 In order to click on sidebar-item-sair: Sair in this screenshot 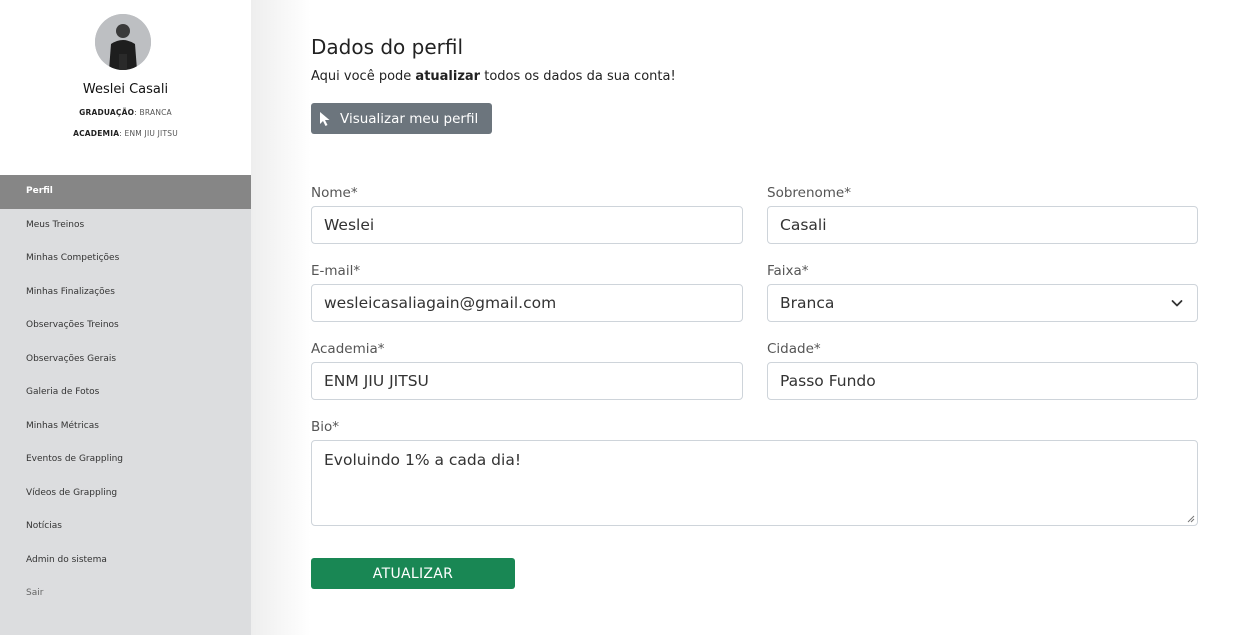, I will do `click(125, 594)`.